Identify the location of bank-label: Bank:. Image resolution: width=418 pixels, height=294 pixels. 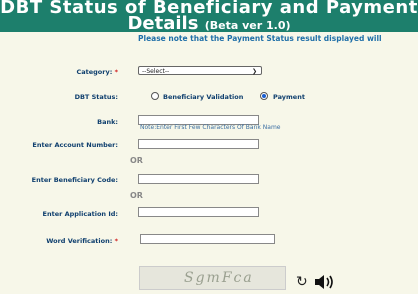
(107, 122).